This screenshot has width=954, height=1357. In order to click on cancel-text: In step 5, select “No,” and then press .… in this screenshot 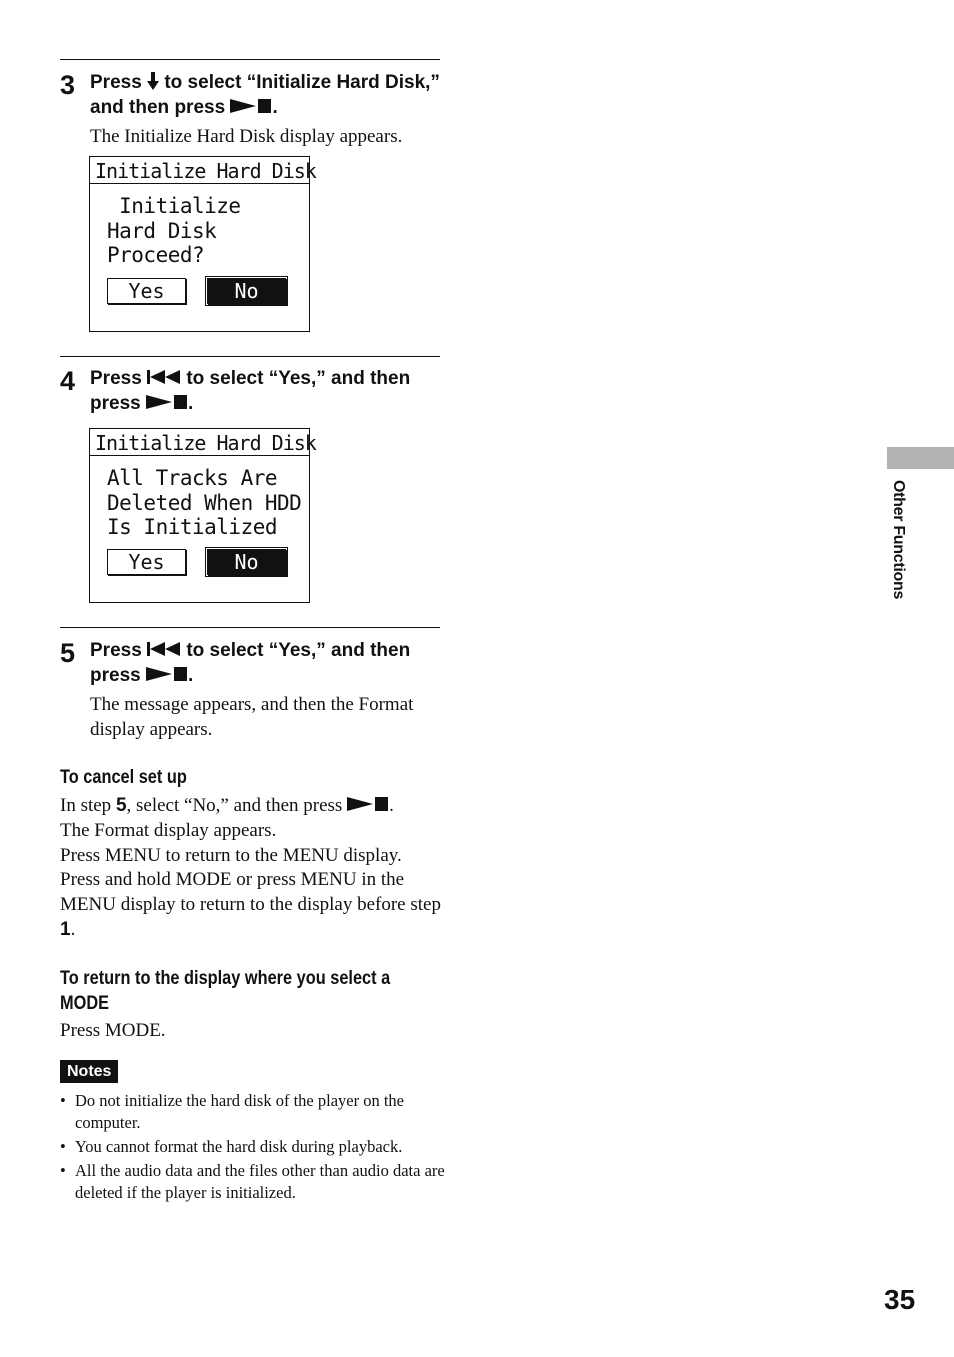, I will do `click(250, 867)`.